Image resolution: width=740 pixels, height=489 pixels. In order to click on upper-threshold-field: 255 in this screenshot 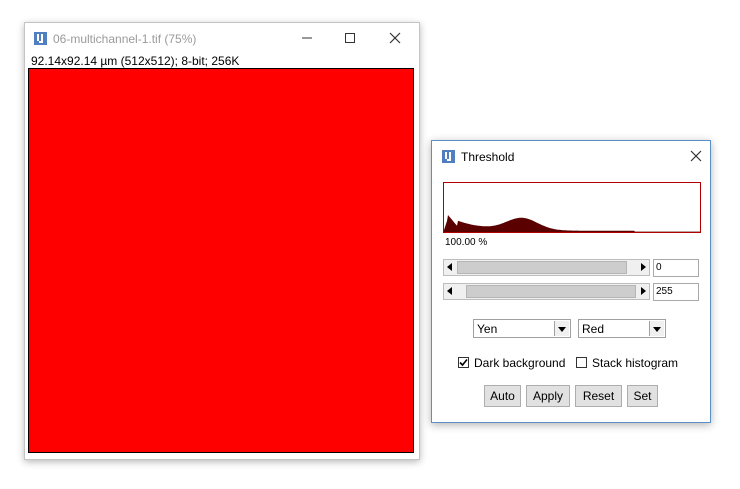, I will do `click(676, 292)`.